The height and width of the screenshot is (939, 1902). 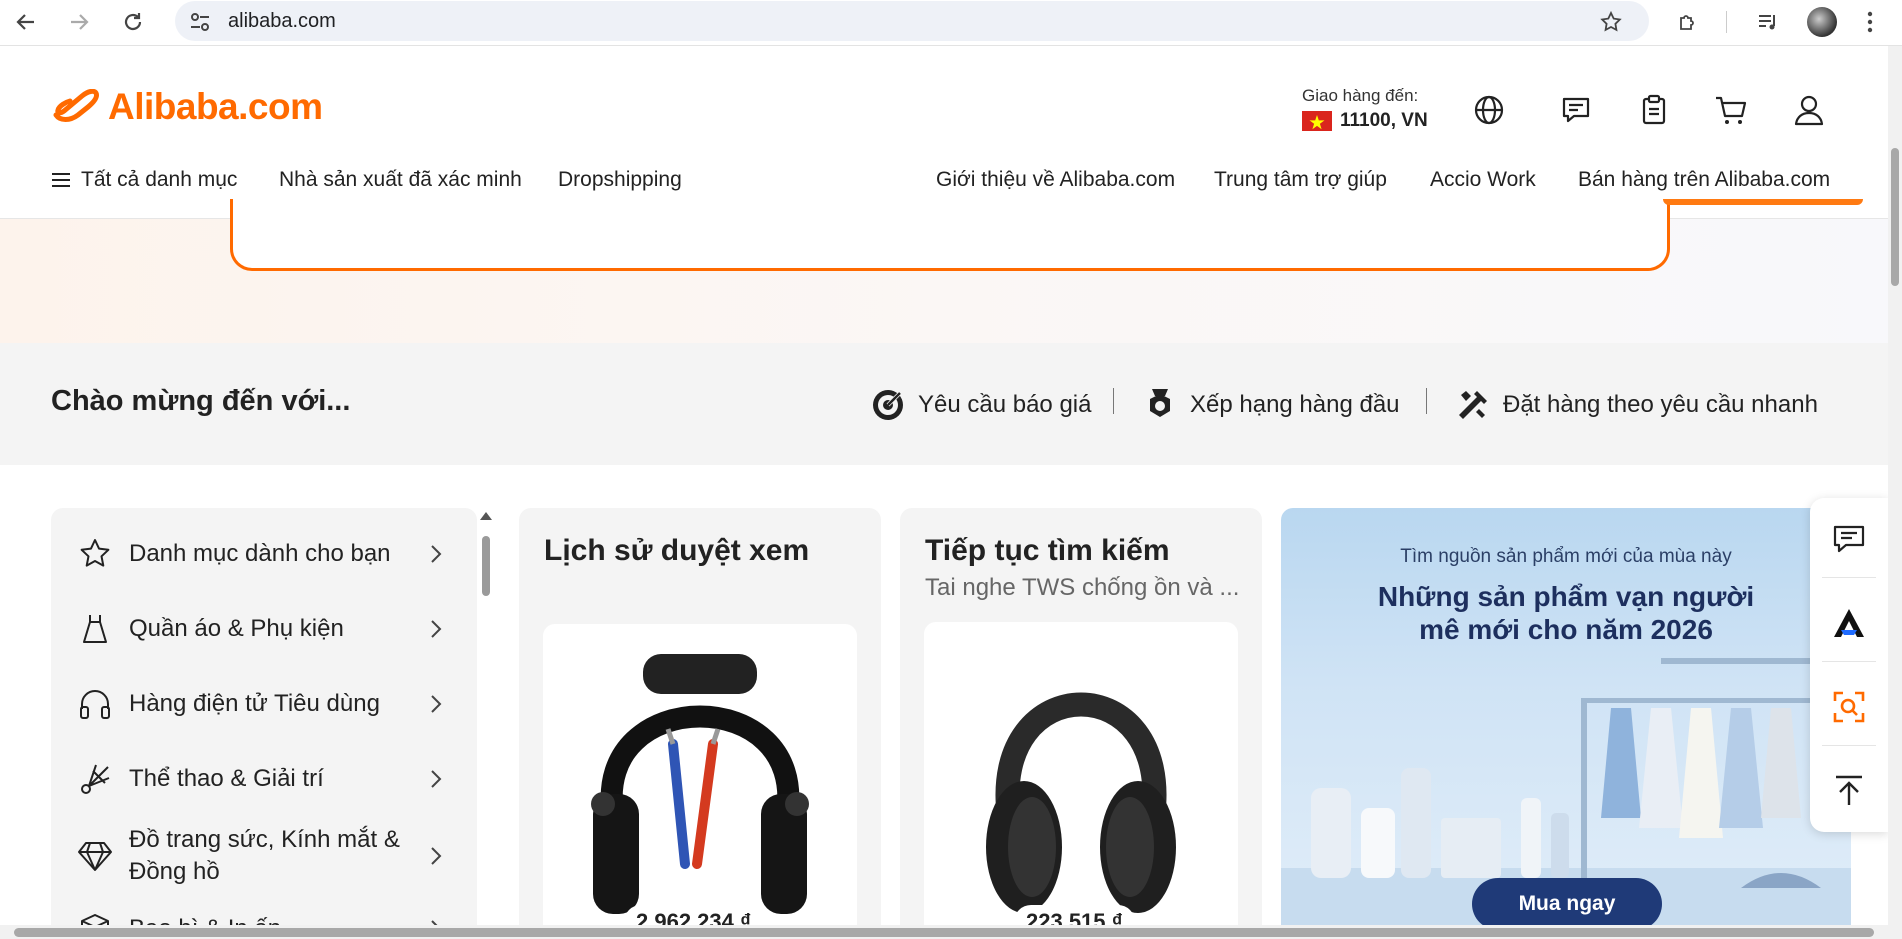 What do you see at coordinates (264, 554) in the screenshot?
I see `category-item: Danh mục dành cho bạn` at bounding box center [264, 554].